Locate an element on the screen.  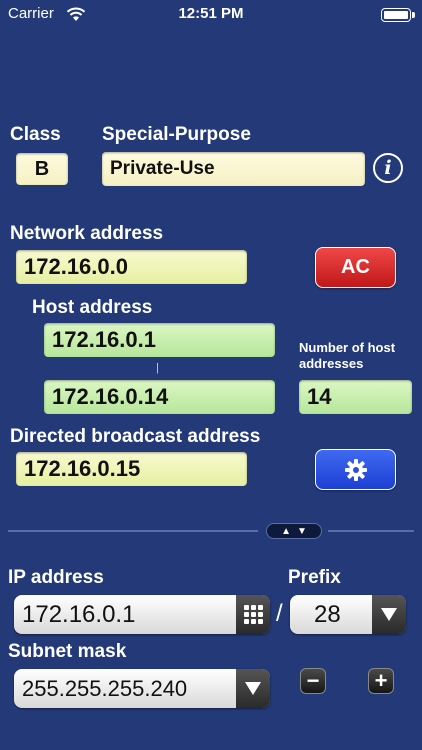
prefix-slash: / is located at coordinates (279, 613).